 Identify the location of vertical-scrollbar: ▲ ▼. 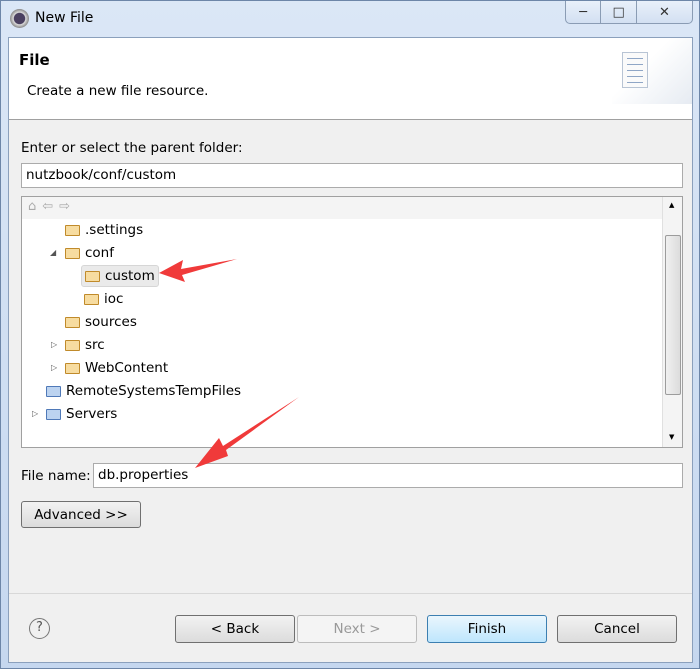
(672, 322).